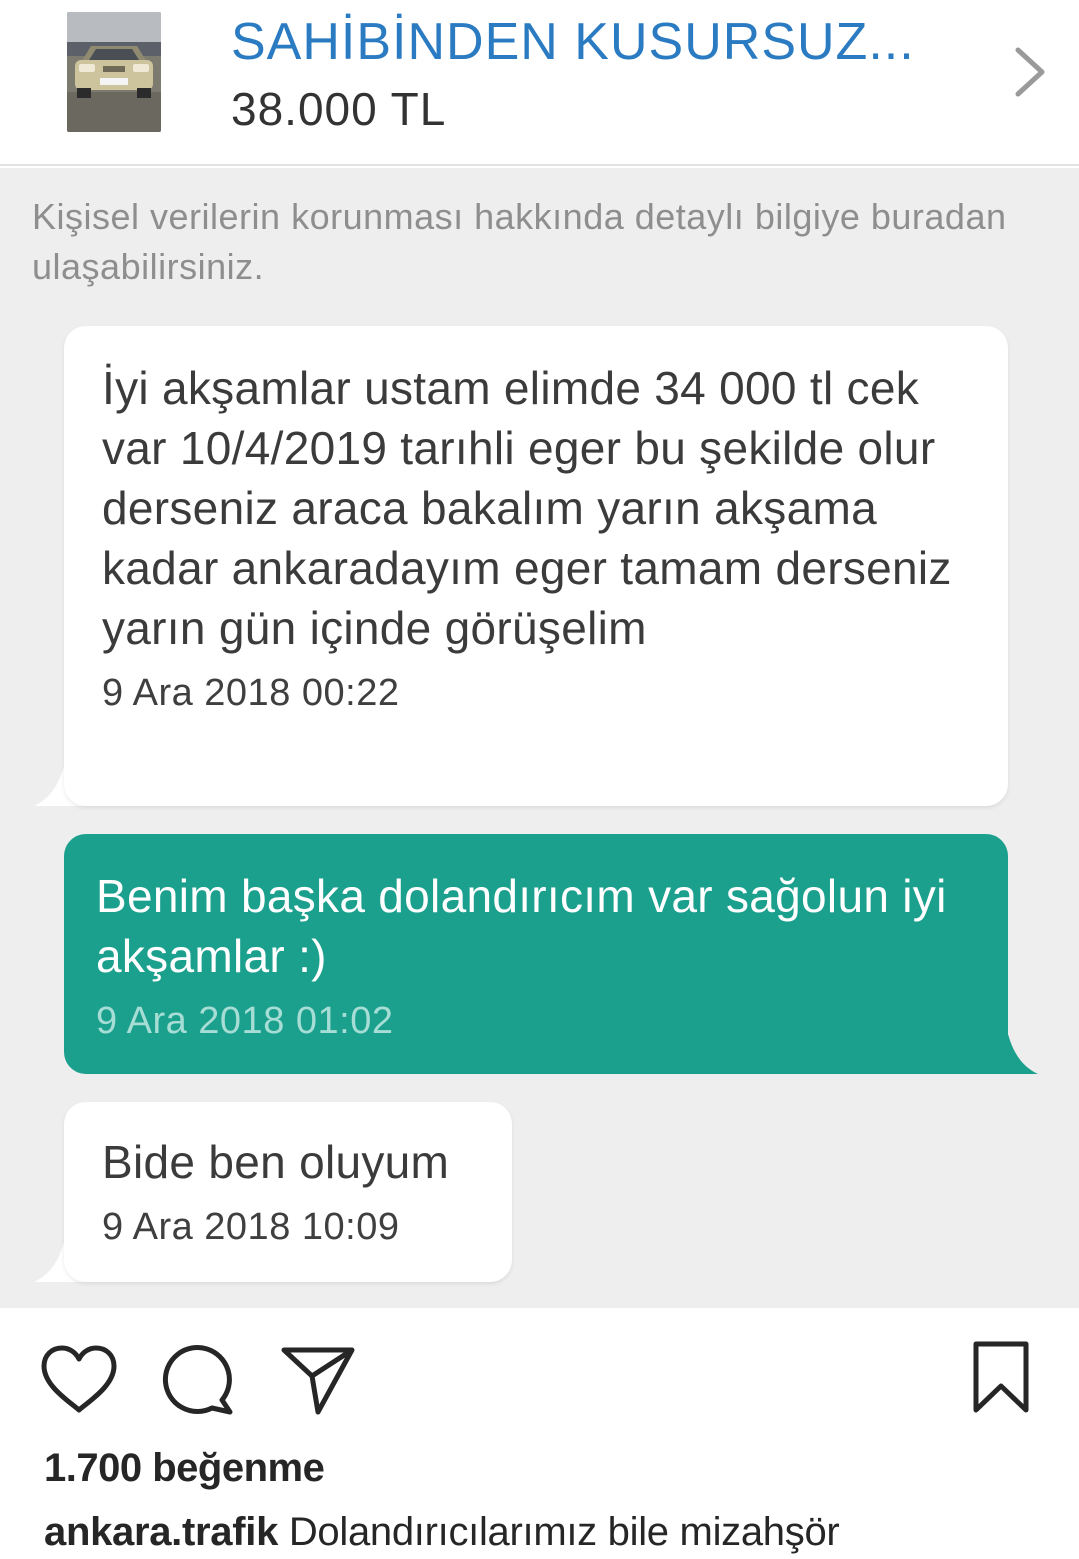 The image size is (1079, 1559). Describe the element at coordinates (79, 1381) in the screenshot. I see `heart-icon` at that location.